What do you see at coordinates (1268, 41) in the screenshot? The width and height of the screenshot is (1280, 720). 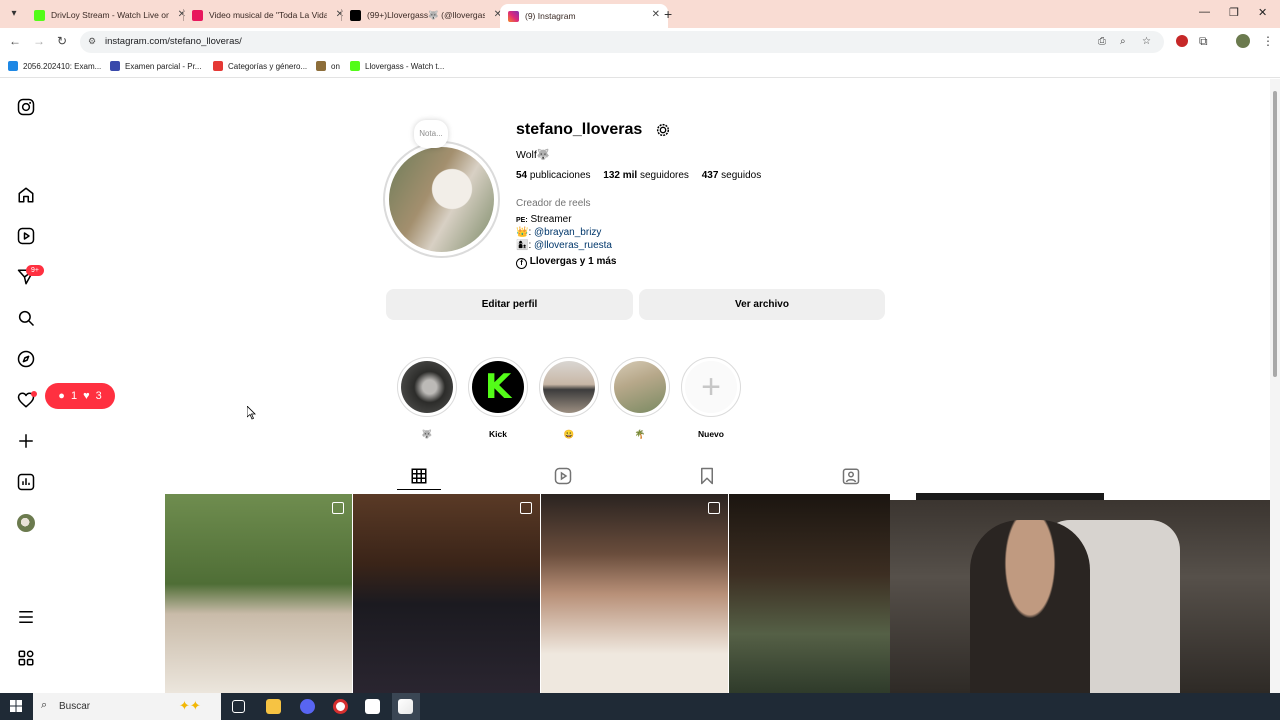 I see `menu-kebab-icon: ⋮` at bounding box center [1268, 41].